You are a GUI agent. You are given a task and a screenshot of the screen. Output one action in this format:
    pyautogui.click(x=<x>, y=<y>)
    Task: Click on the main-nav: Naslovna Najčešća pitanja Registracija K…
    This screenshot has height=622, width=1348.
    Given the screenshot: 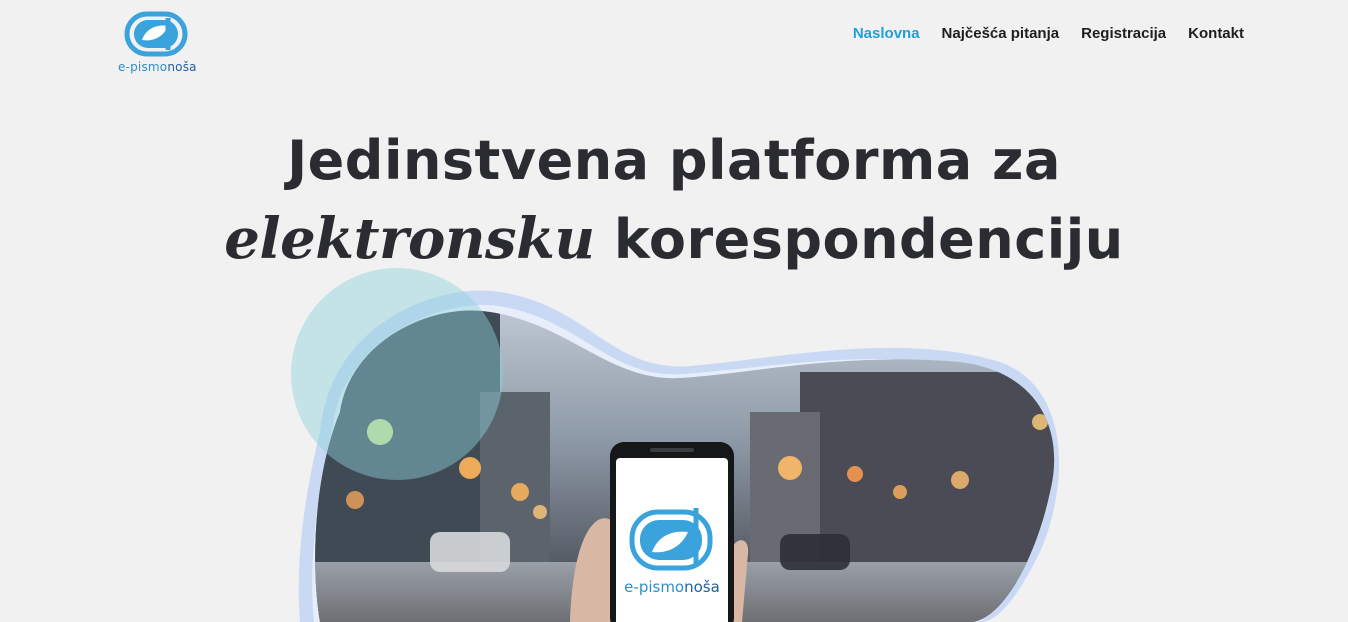 What is the action you would take?
    pyautogui.click(x=1037, y=33)
    